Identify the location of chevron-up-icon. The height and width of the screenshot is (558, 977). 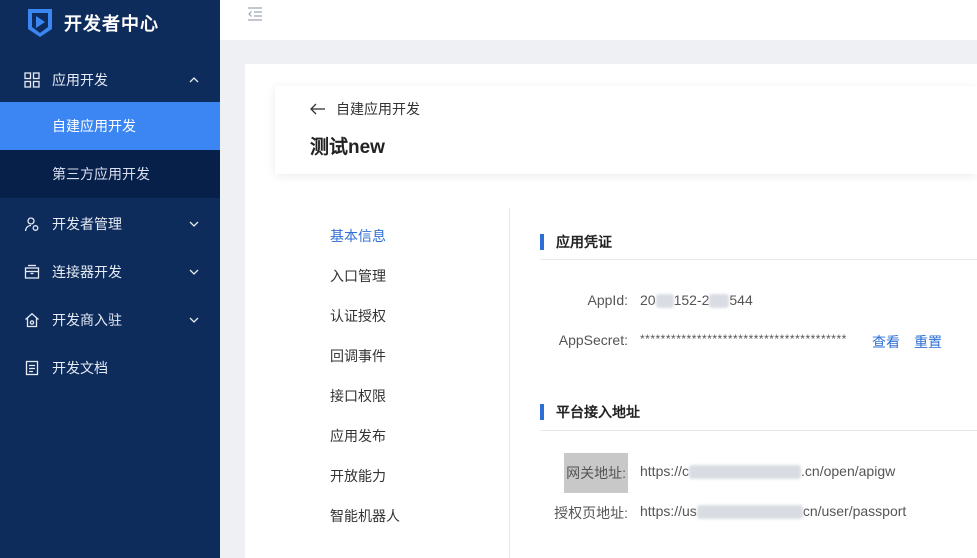
(194, 80).